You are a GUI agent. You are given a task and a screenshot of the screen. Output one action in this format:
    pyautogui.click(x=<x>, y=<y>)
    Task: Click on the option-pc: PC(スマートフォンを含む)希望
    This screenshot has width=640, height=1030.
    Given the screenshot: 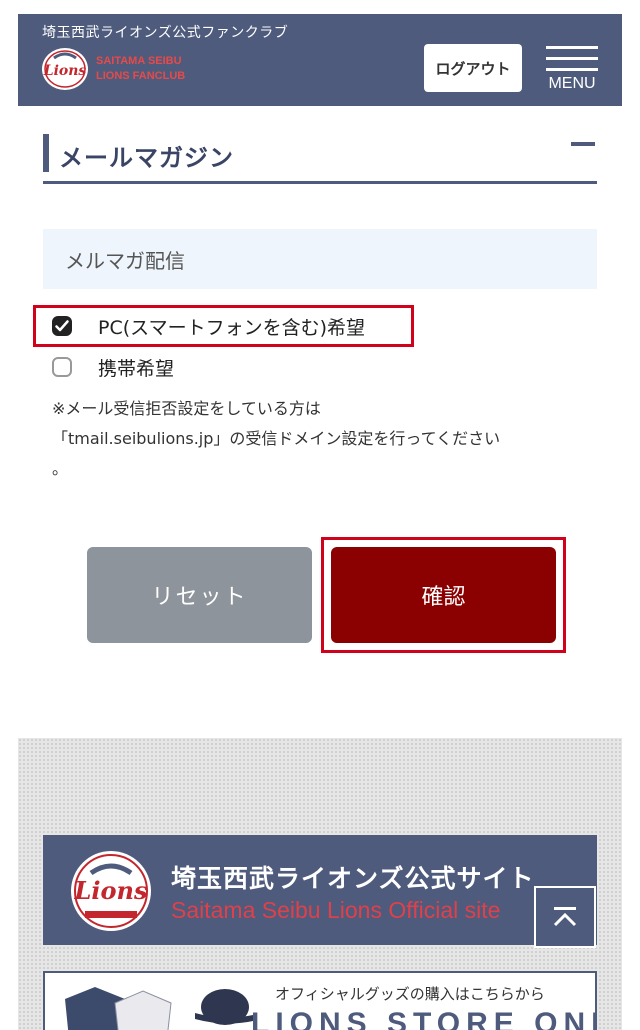 What is the action you would take?
    pyautogui.click(x=208, y=326)
    